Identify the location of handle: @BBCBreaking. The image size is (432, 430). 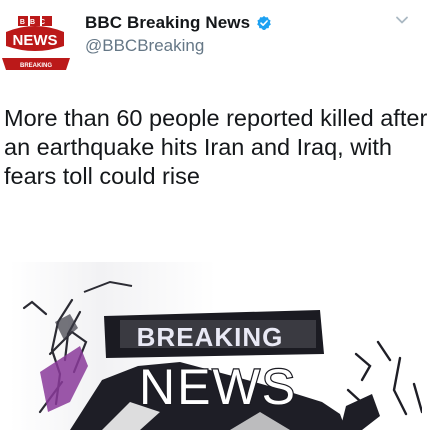
(144, 46).